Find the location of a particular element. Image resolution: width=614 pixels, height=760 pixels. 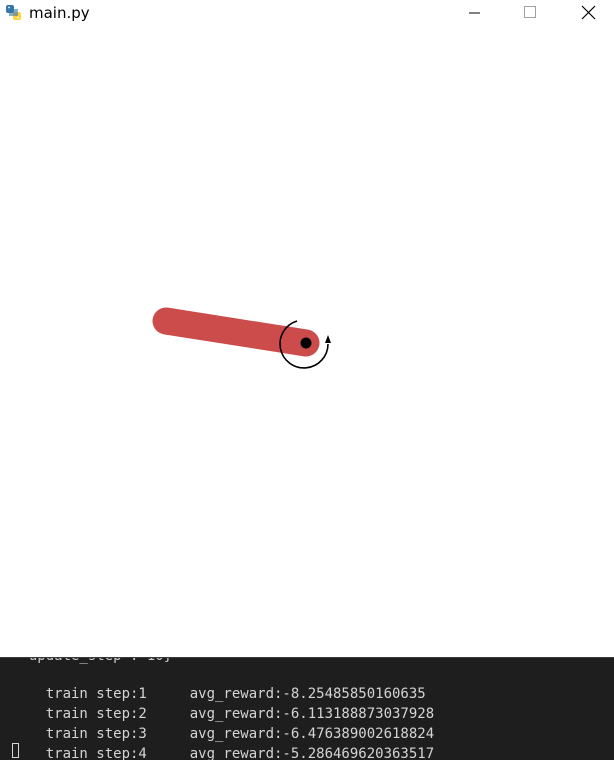

maximize-button is located at coordinates (530, 13).